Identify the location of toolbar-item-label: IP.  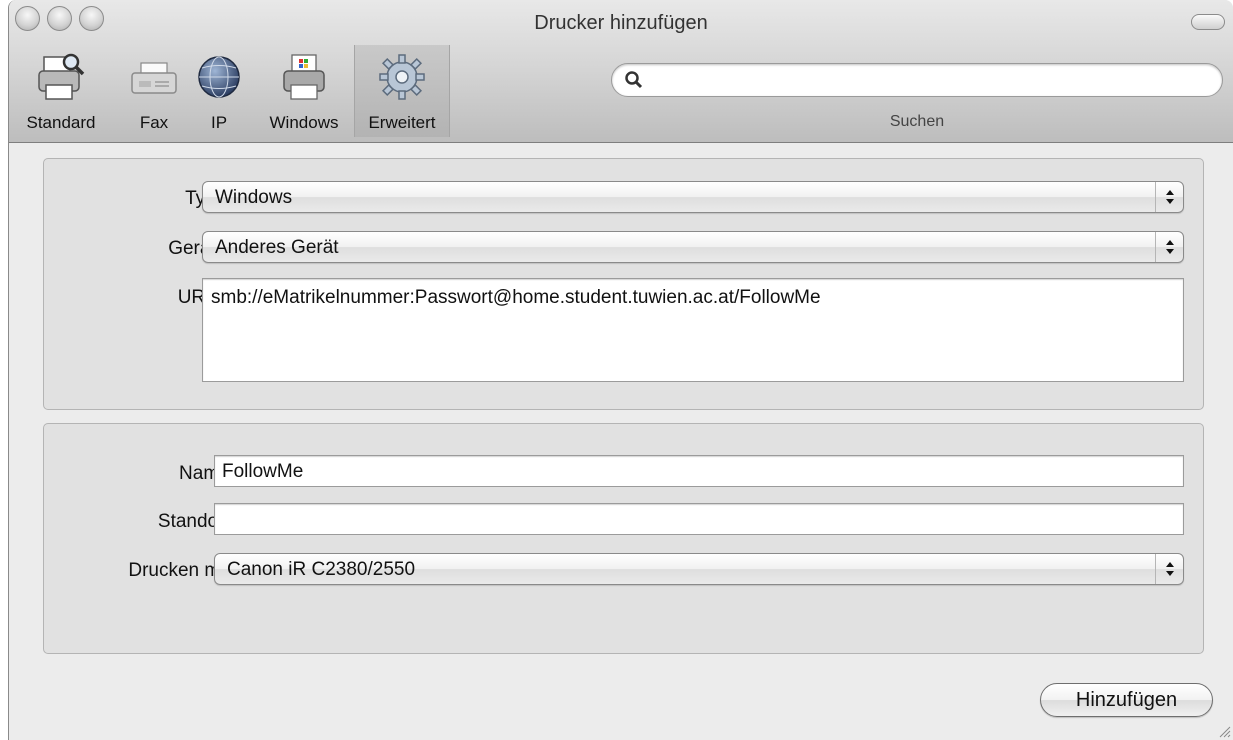
(219, 122).